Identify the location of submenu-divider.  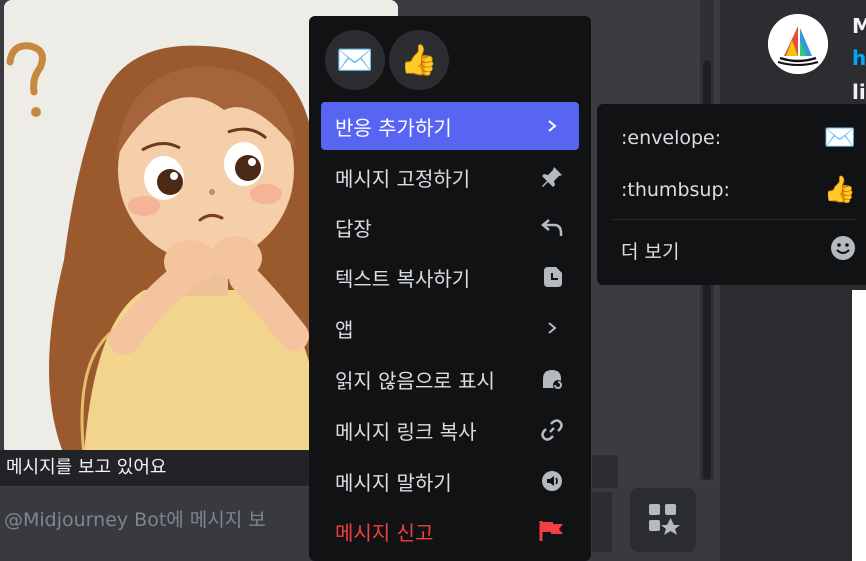
(735, 219).